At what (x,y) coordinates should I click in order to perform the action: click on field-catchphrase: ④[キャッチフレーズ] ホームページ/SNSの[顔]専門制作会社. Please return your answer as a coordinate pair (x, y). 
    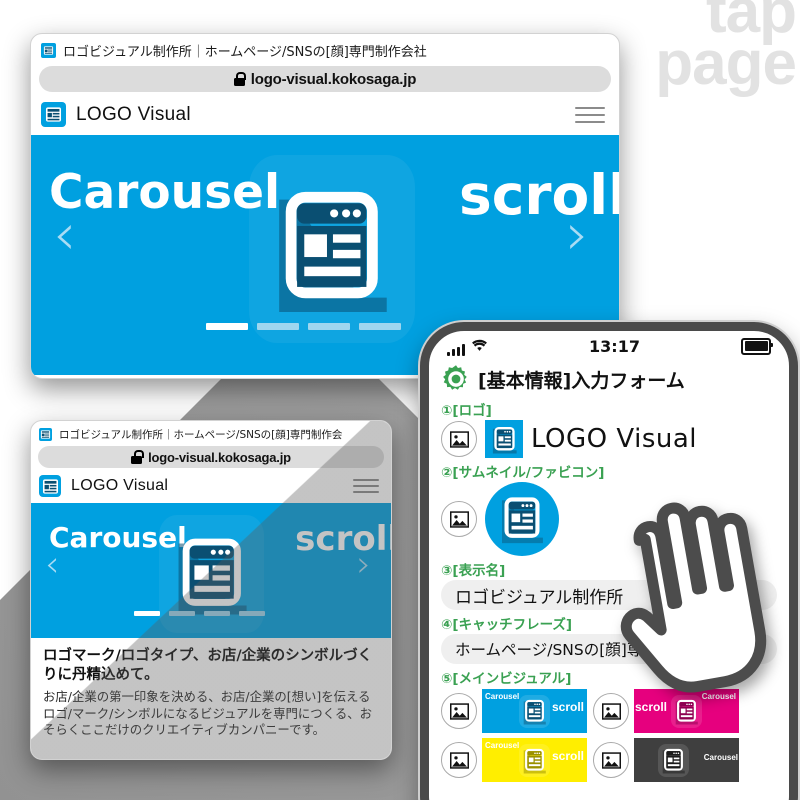
    Looking at the image, I should click on (609, 638).